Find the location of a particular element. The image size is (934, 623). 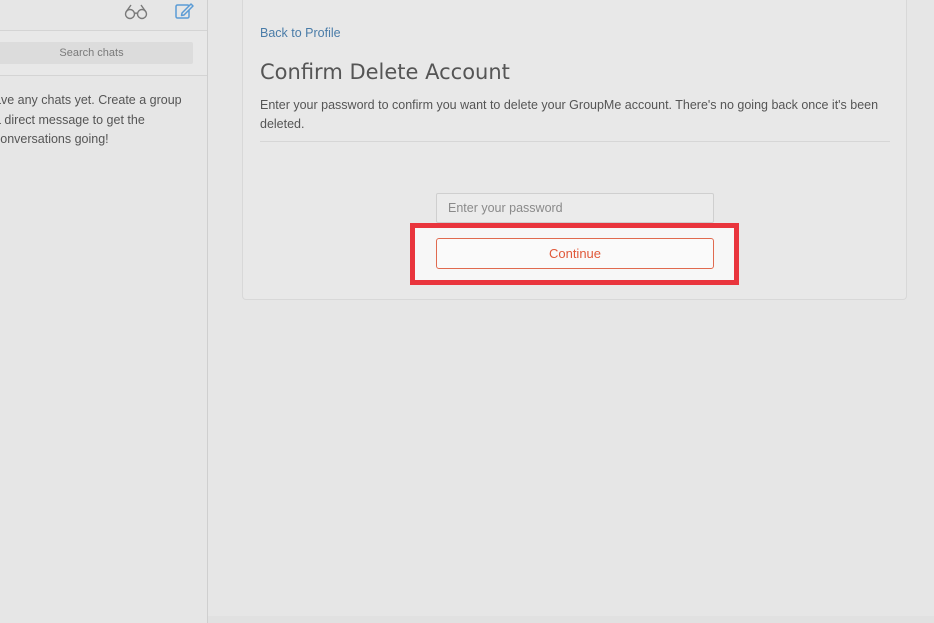

bottom-bar is located at coordinates (571, 619).